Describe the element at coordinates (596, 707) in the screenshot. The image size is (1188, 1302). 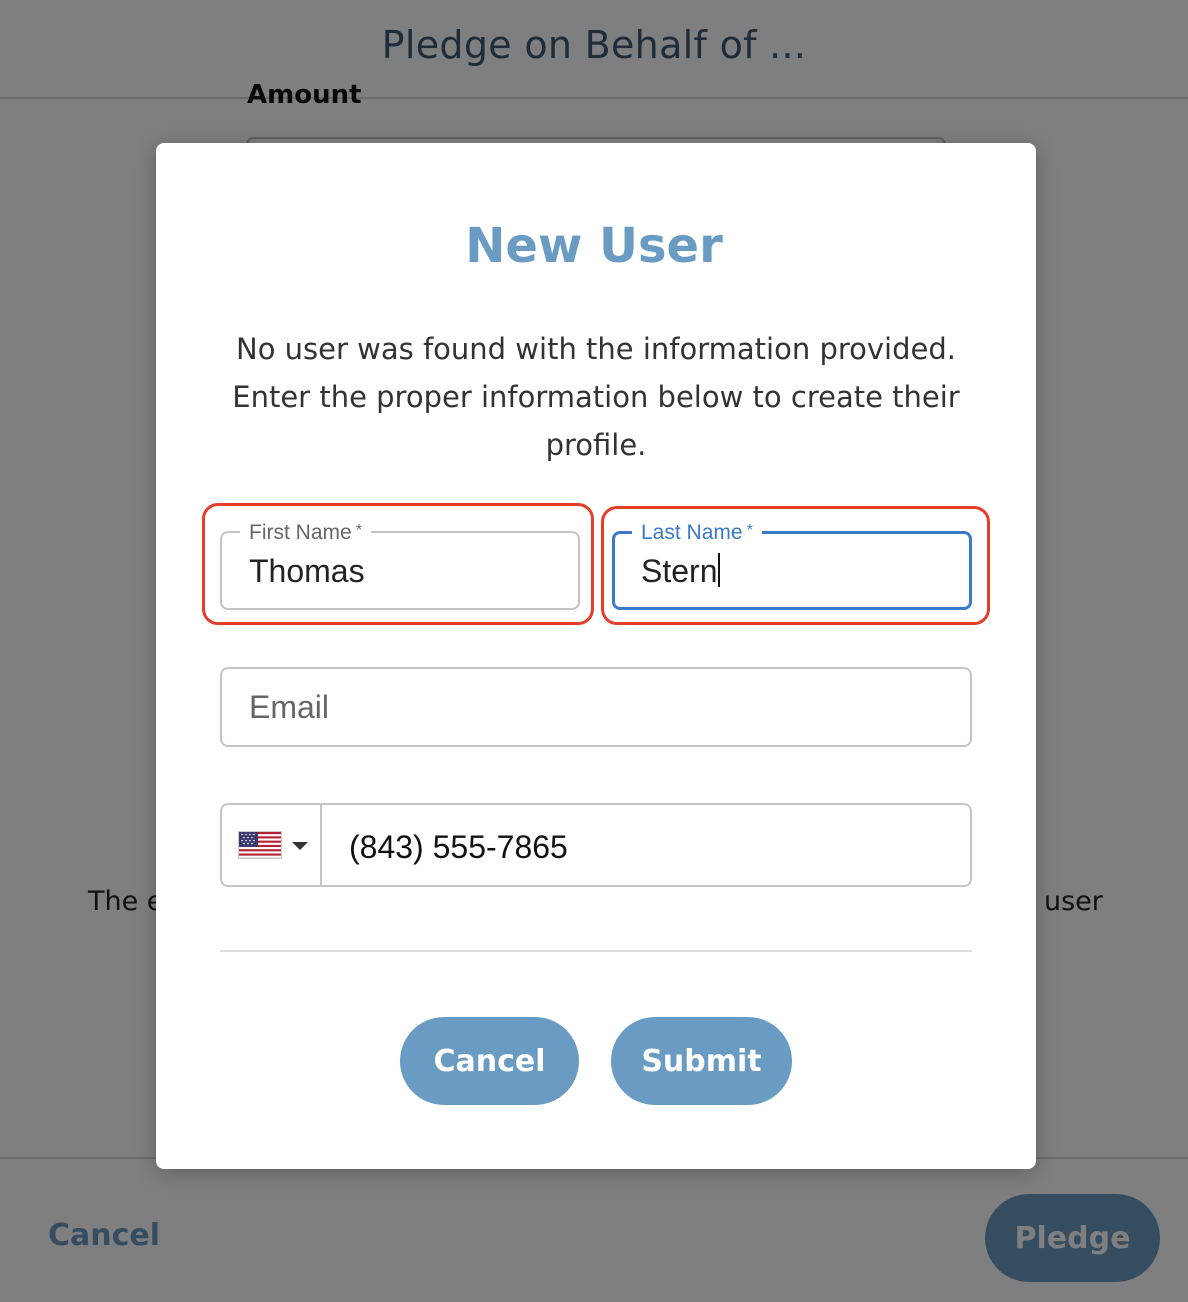
I see `email-field: Email` at that location.